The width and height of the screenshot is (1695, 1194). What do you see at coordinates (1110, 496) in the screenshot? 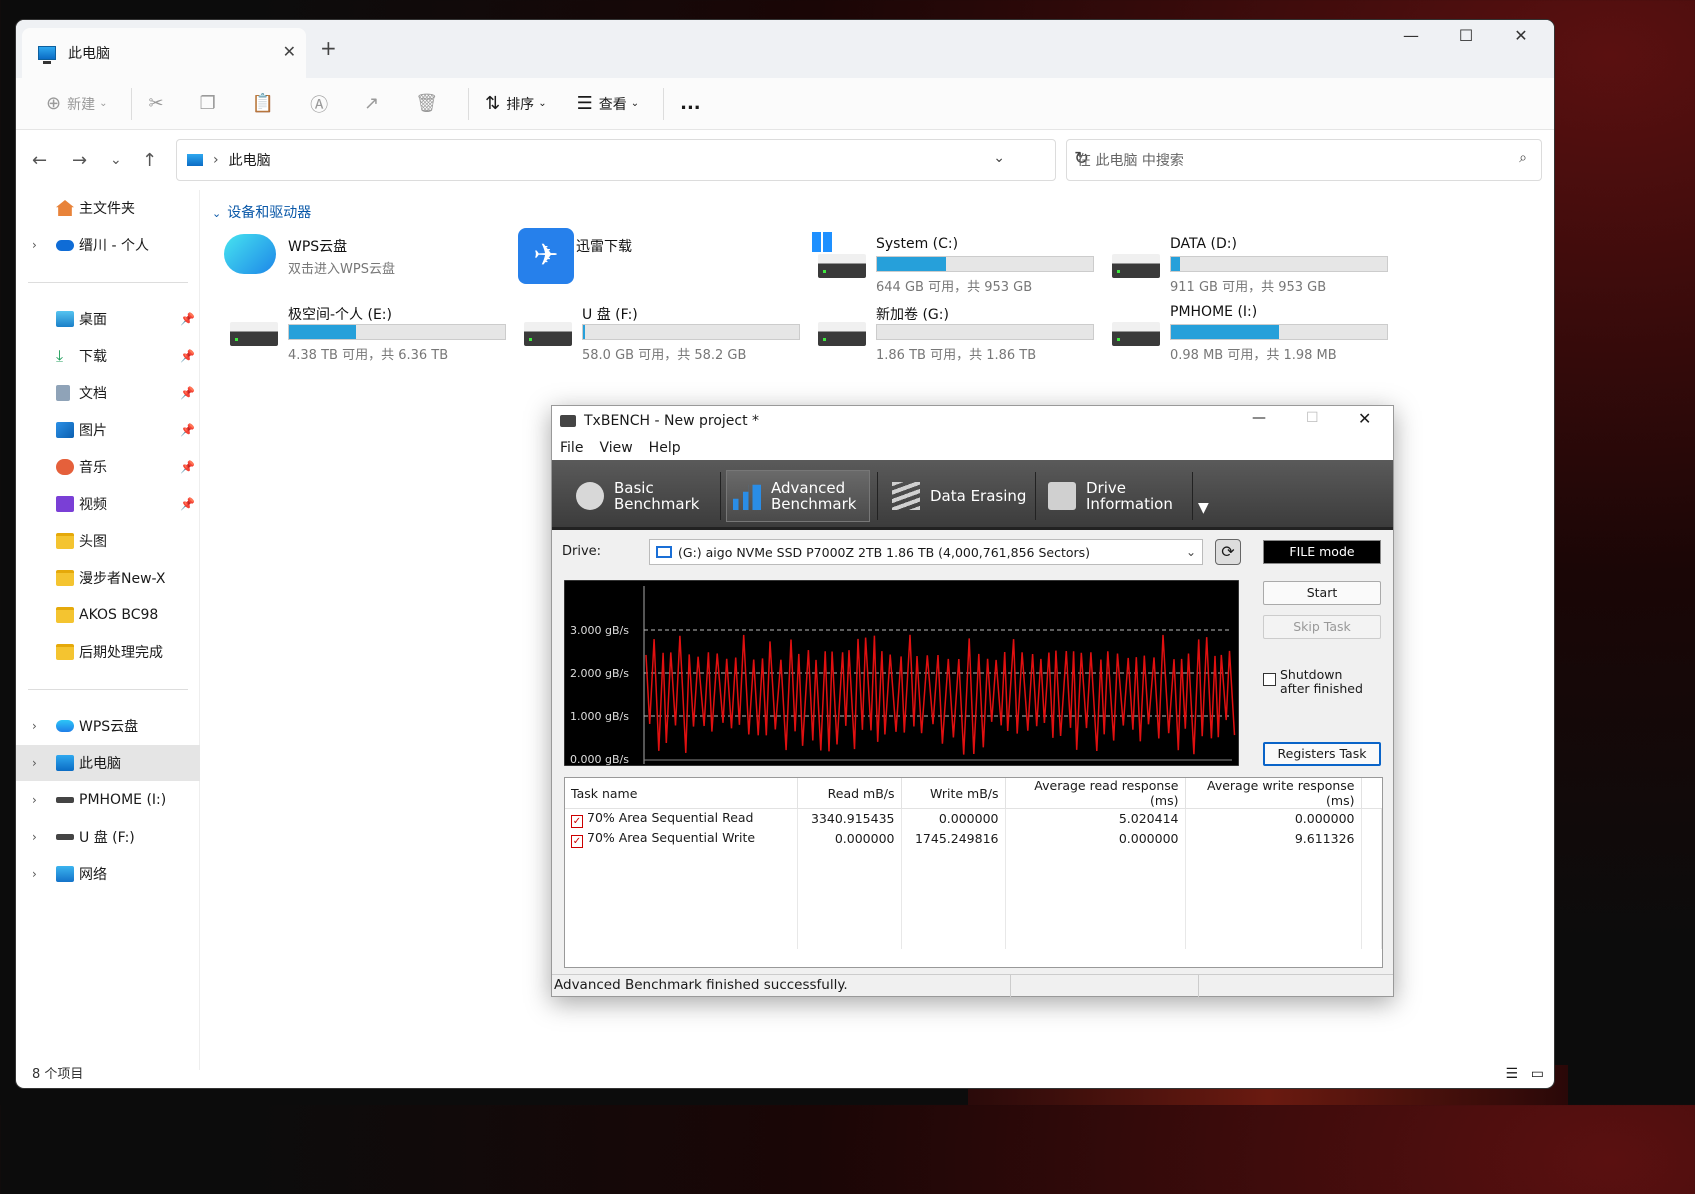
I see `tab-drive-information: Drive Information` at bounding box center [1110, 496].